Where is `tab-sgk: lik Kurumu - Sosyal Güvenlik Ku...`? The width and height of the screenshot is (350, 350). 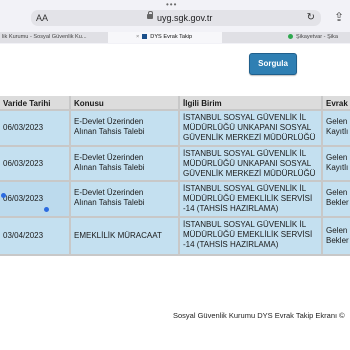
tab-sgk: lik Kurumu - Sosyal Güvenlik Ku... is located at coordinates (54, 37).